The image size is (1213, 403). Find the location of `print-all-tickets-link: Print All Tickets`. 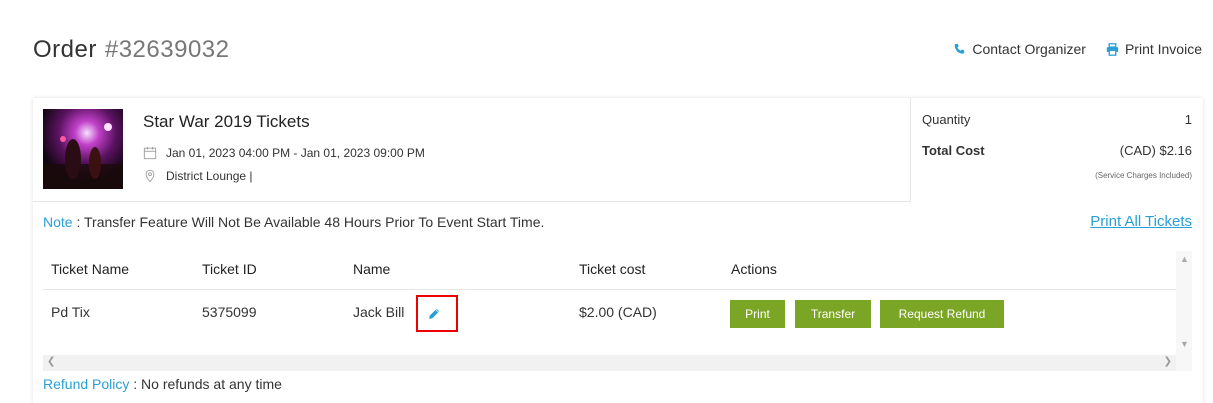

print-all-tickets-link: Print All Tickets is located at coordinates (1141, 221).